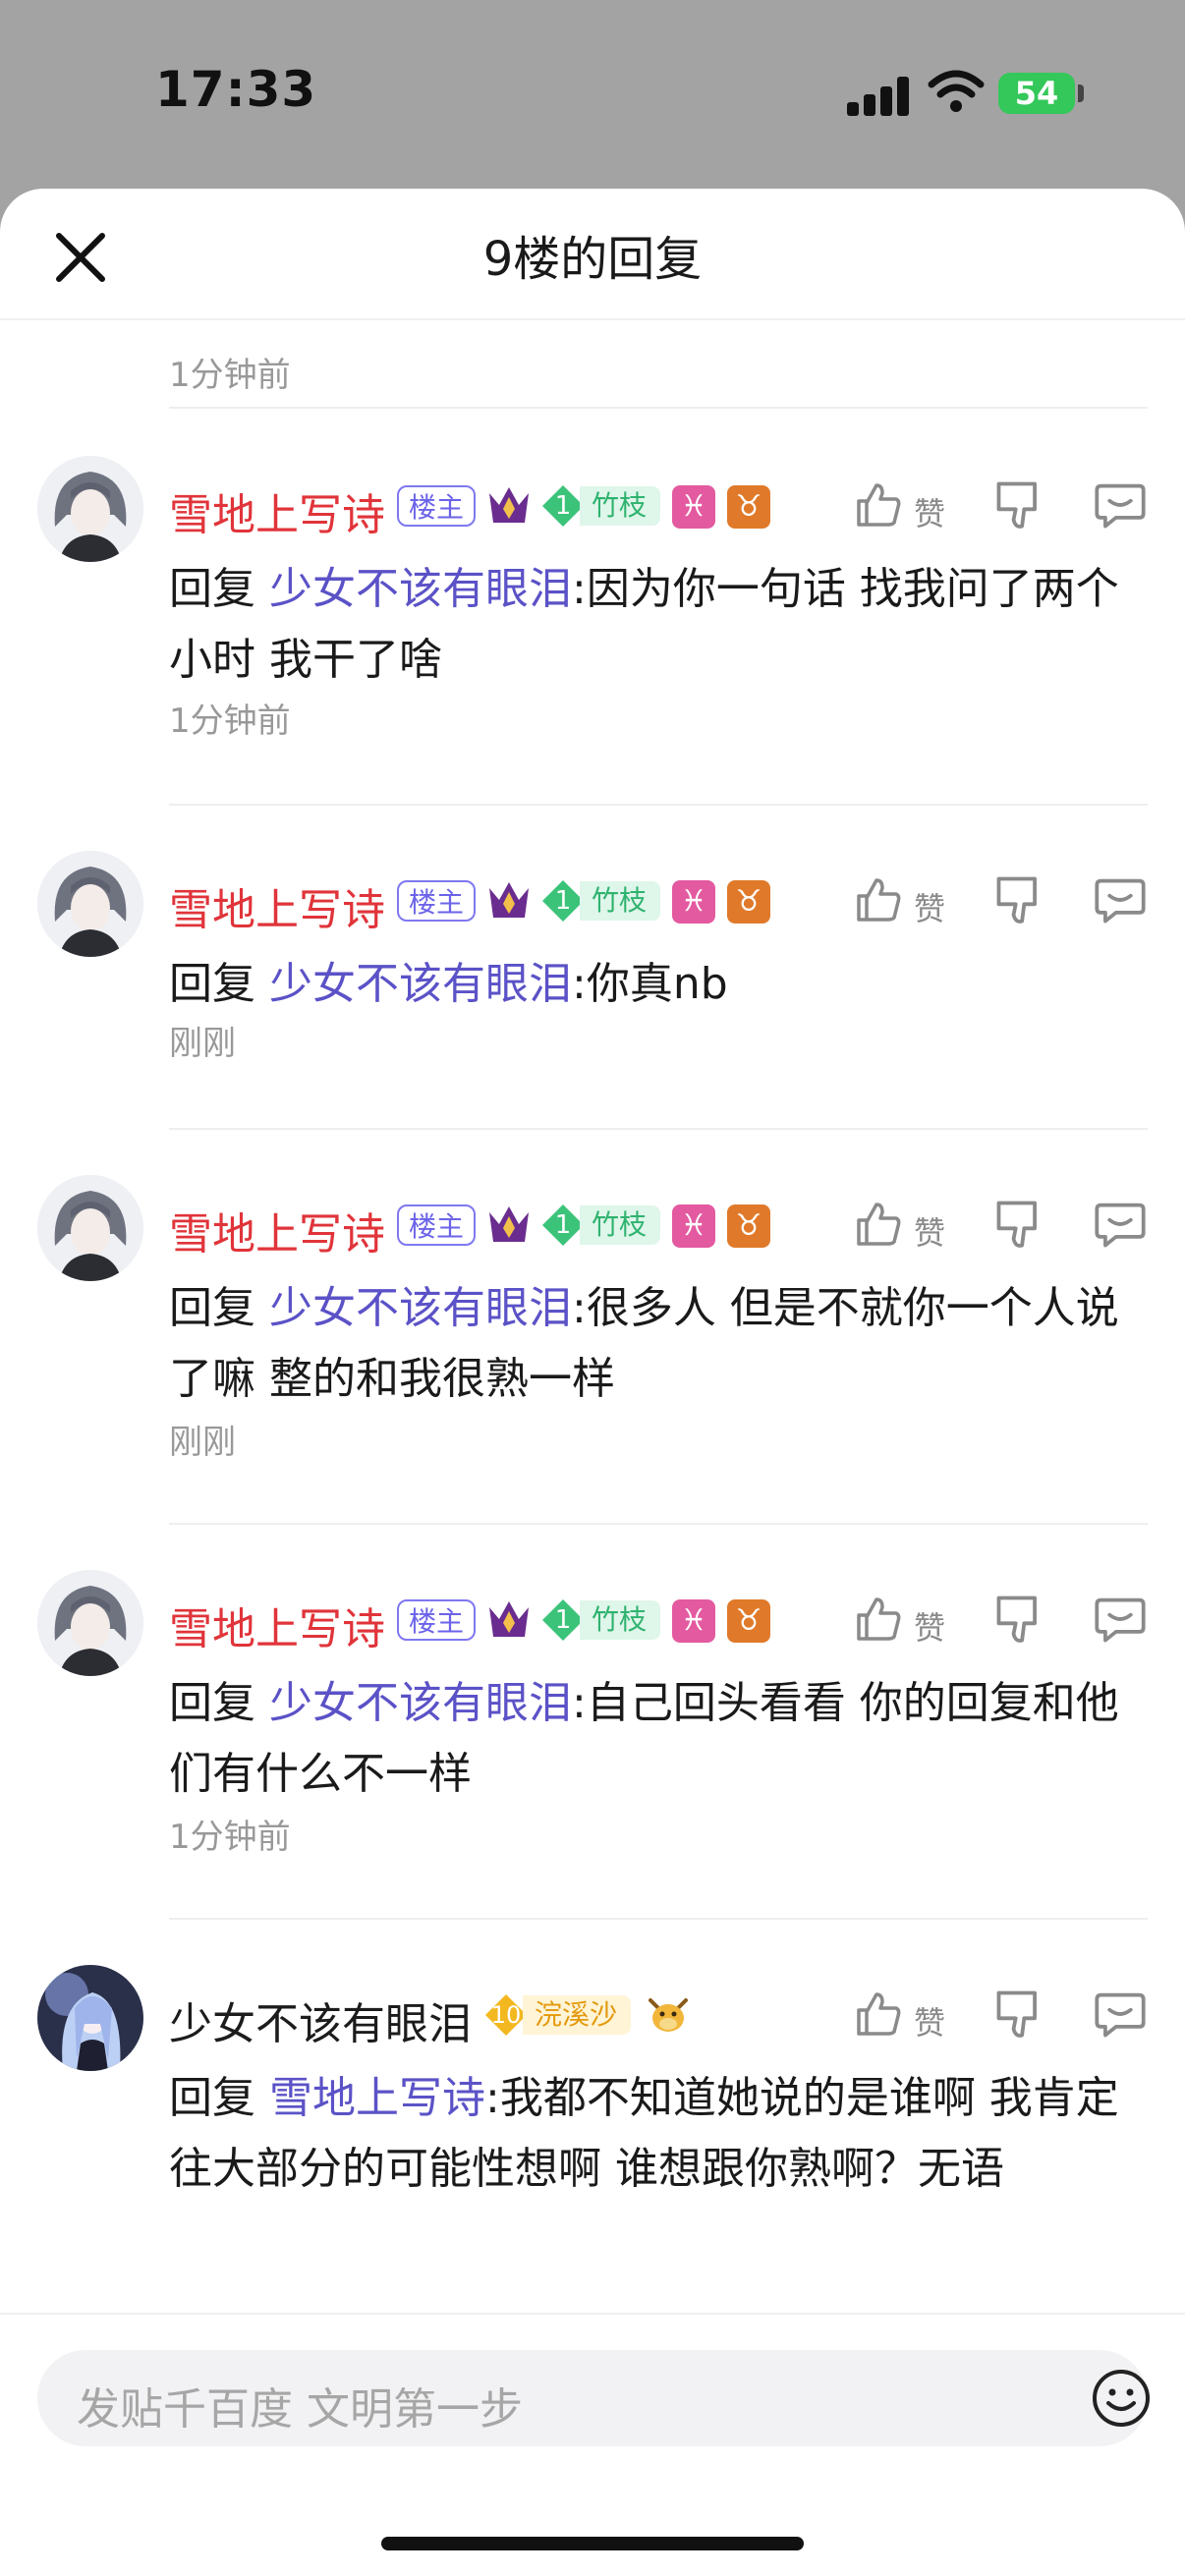 The width and height of the screenshot is (1185, 2576). Describe the element at coordinates (592, 93) in the screenshot. I see `status-bar: 17:33 54` at that location.